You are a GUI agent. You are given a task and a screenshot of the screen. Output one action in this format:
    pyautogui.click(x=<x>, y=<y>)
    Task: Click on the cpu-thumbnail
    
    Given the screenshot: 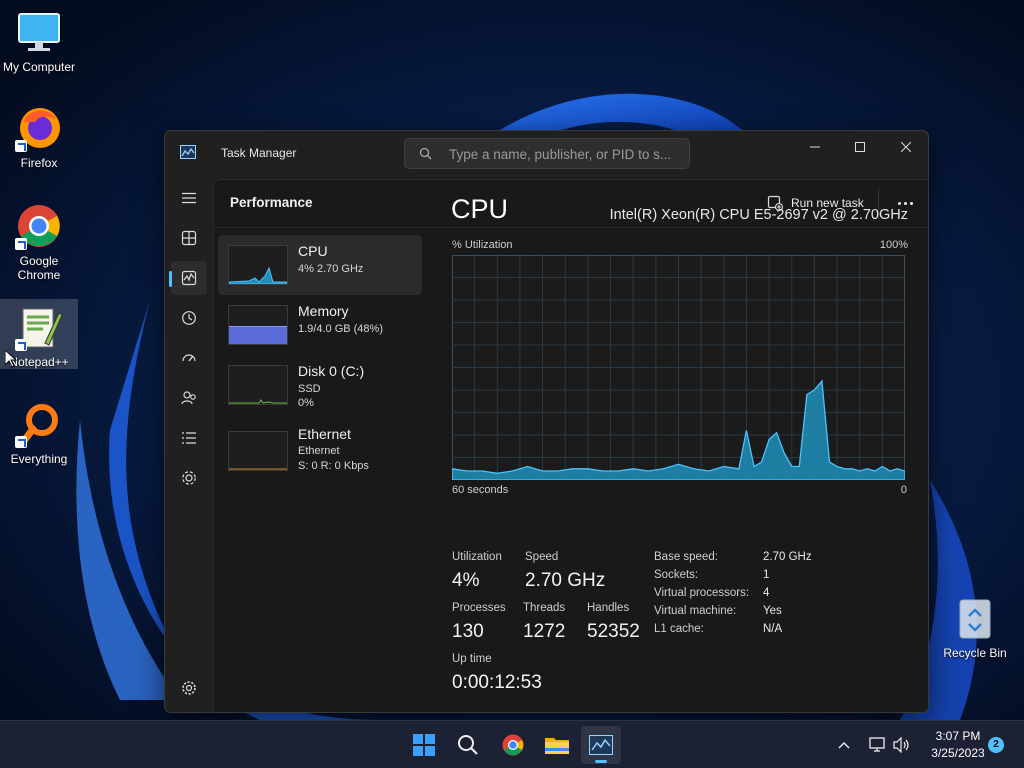 What is the action you would take?
    pyautogui.click(x=258, y=265)
    